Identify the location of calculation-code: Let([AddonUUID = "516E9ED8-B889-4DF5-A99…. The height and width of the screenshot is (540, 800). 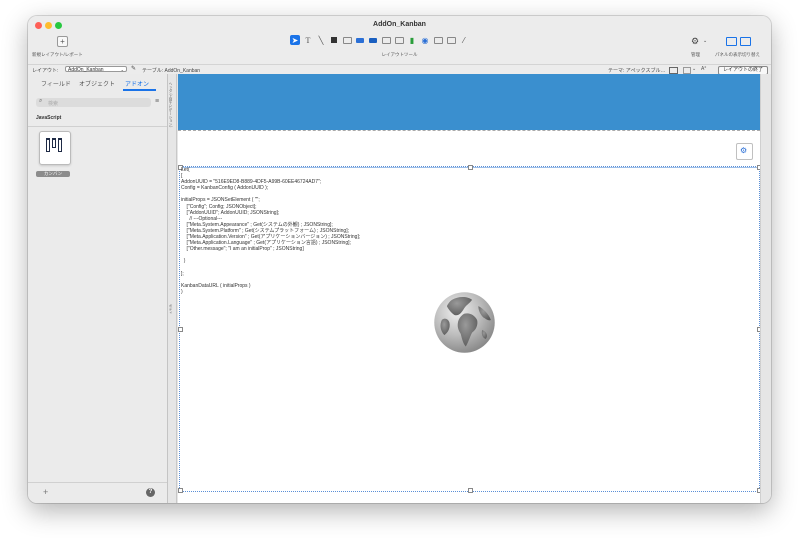
(270, 231).